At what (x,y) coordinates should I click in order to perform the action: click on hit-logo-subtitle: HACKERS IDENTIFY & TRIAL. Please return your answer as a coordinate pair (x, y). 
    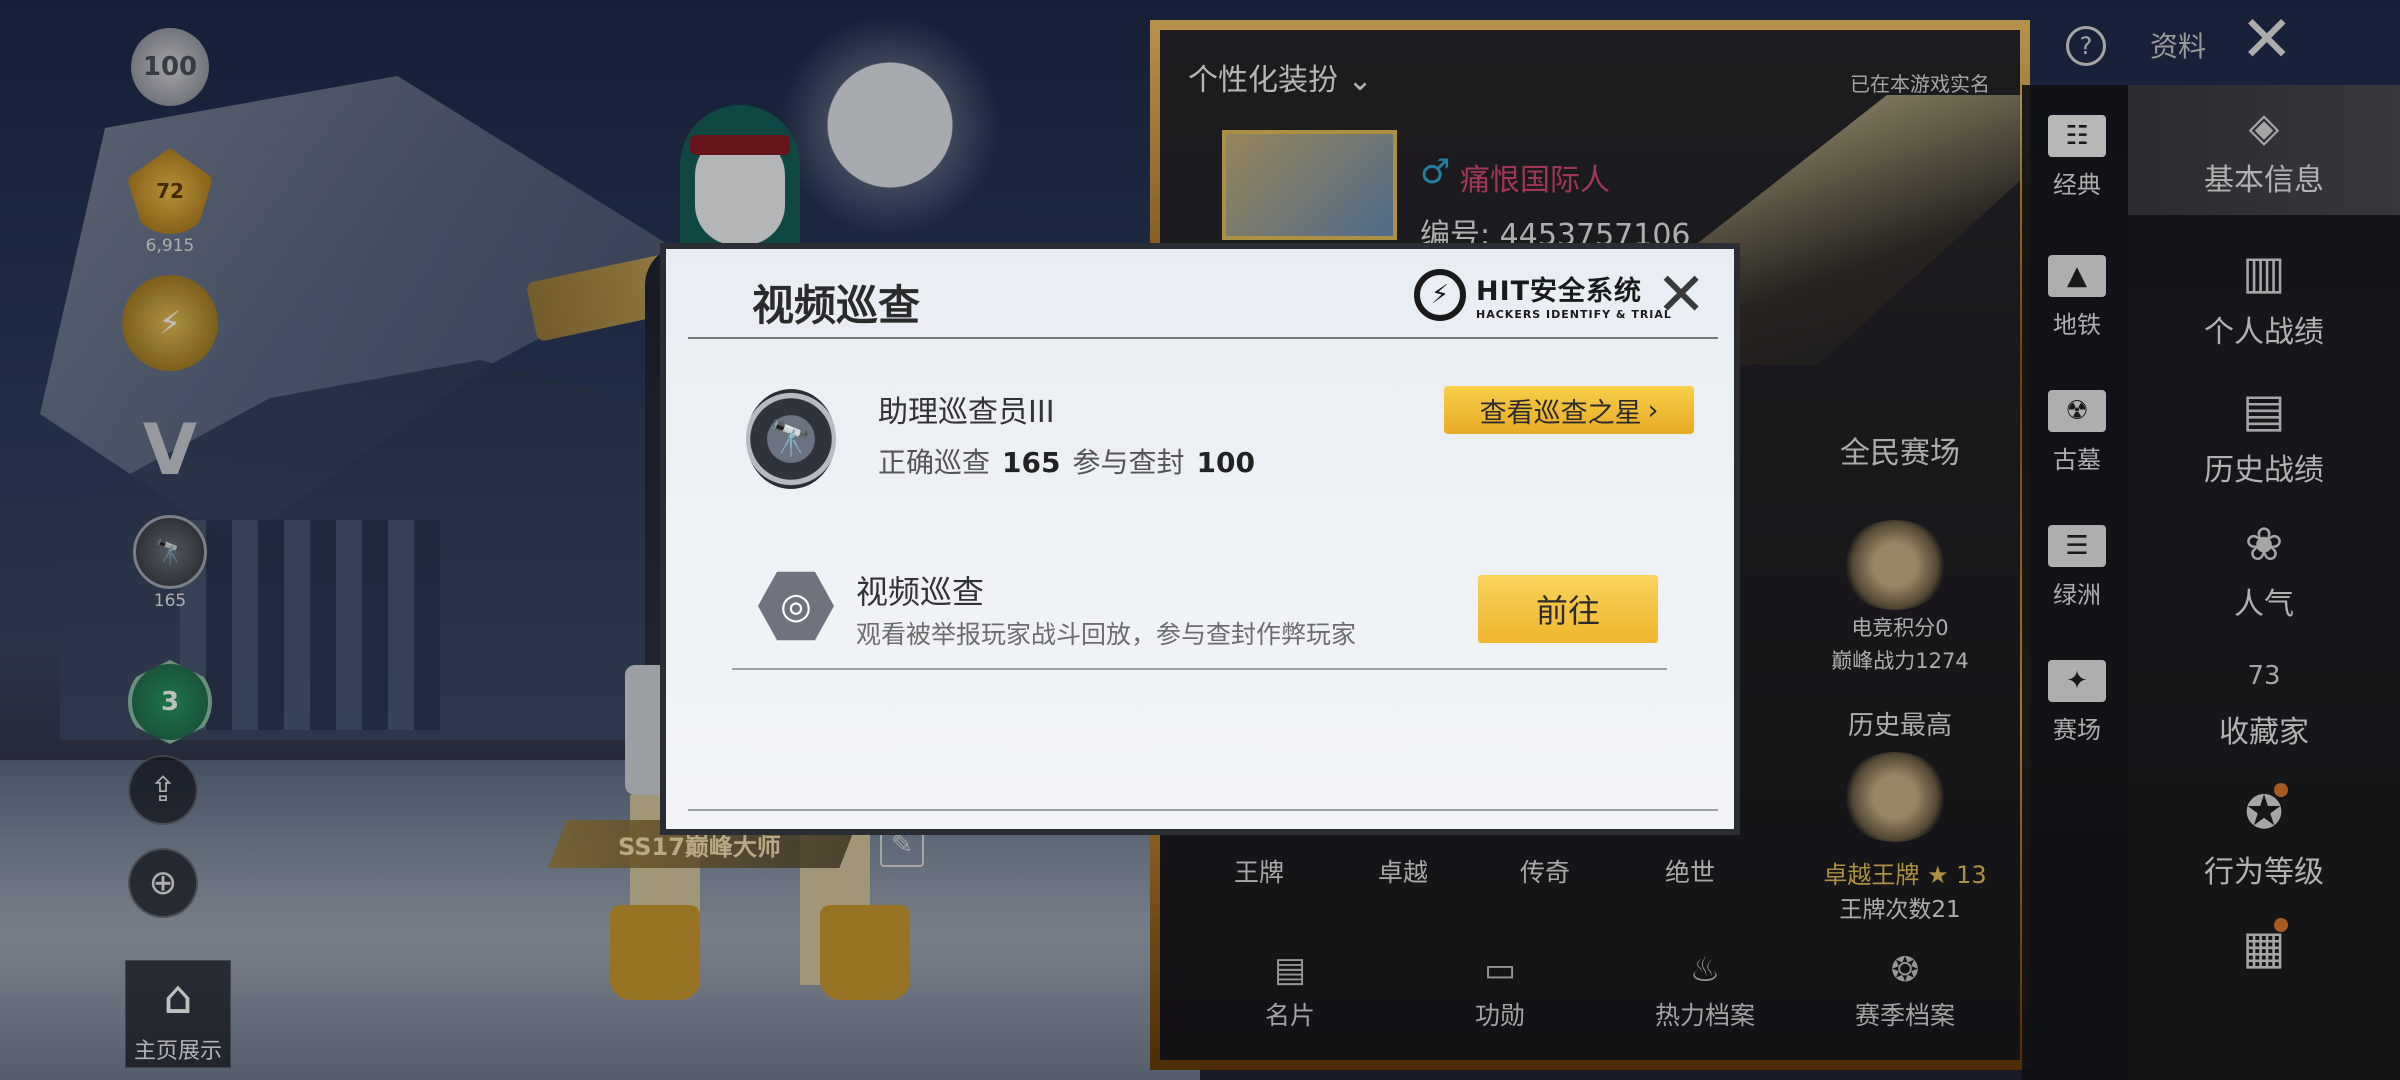
    Looking at the image, I should click on (1574, 314).